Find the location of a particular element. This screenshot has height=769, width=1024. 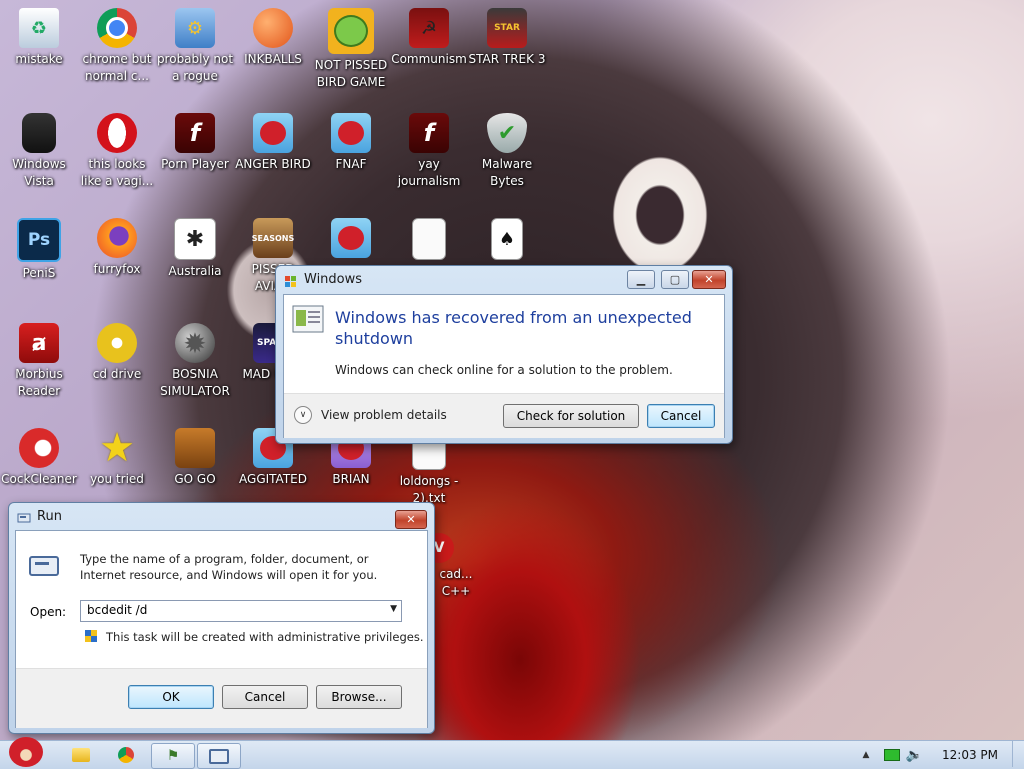

open-combobox: bcdedit /d ▼ is located at coordinates (241, 611).